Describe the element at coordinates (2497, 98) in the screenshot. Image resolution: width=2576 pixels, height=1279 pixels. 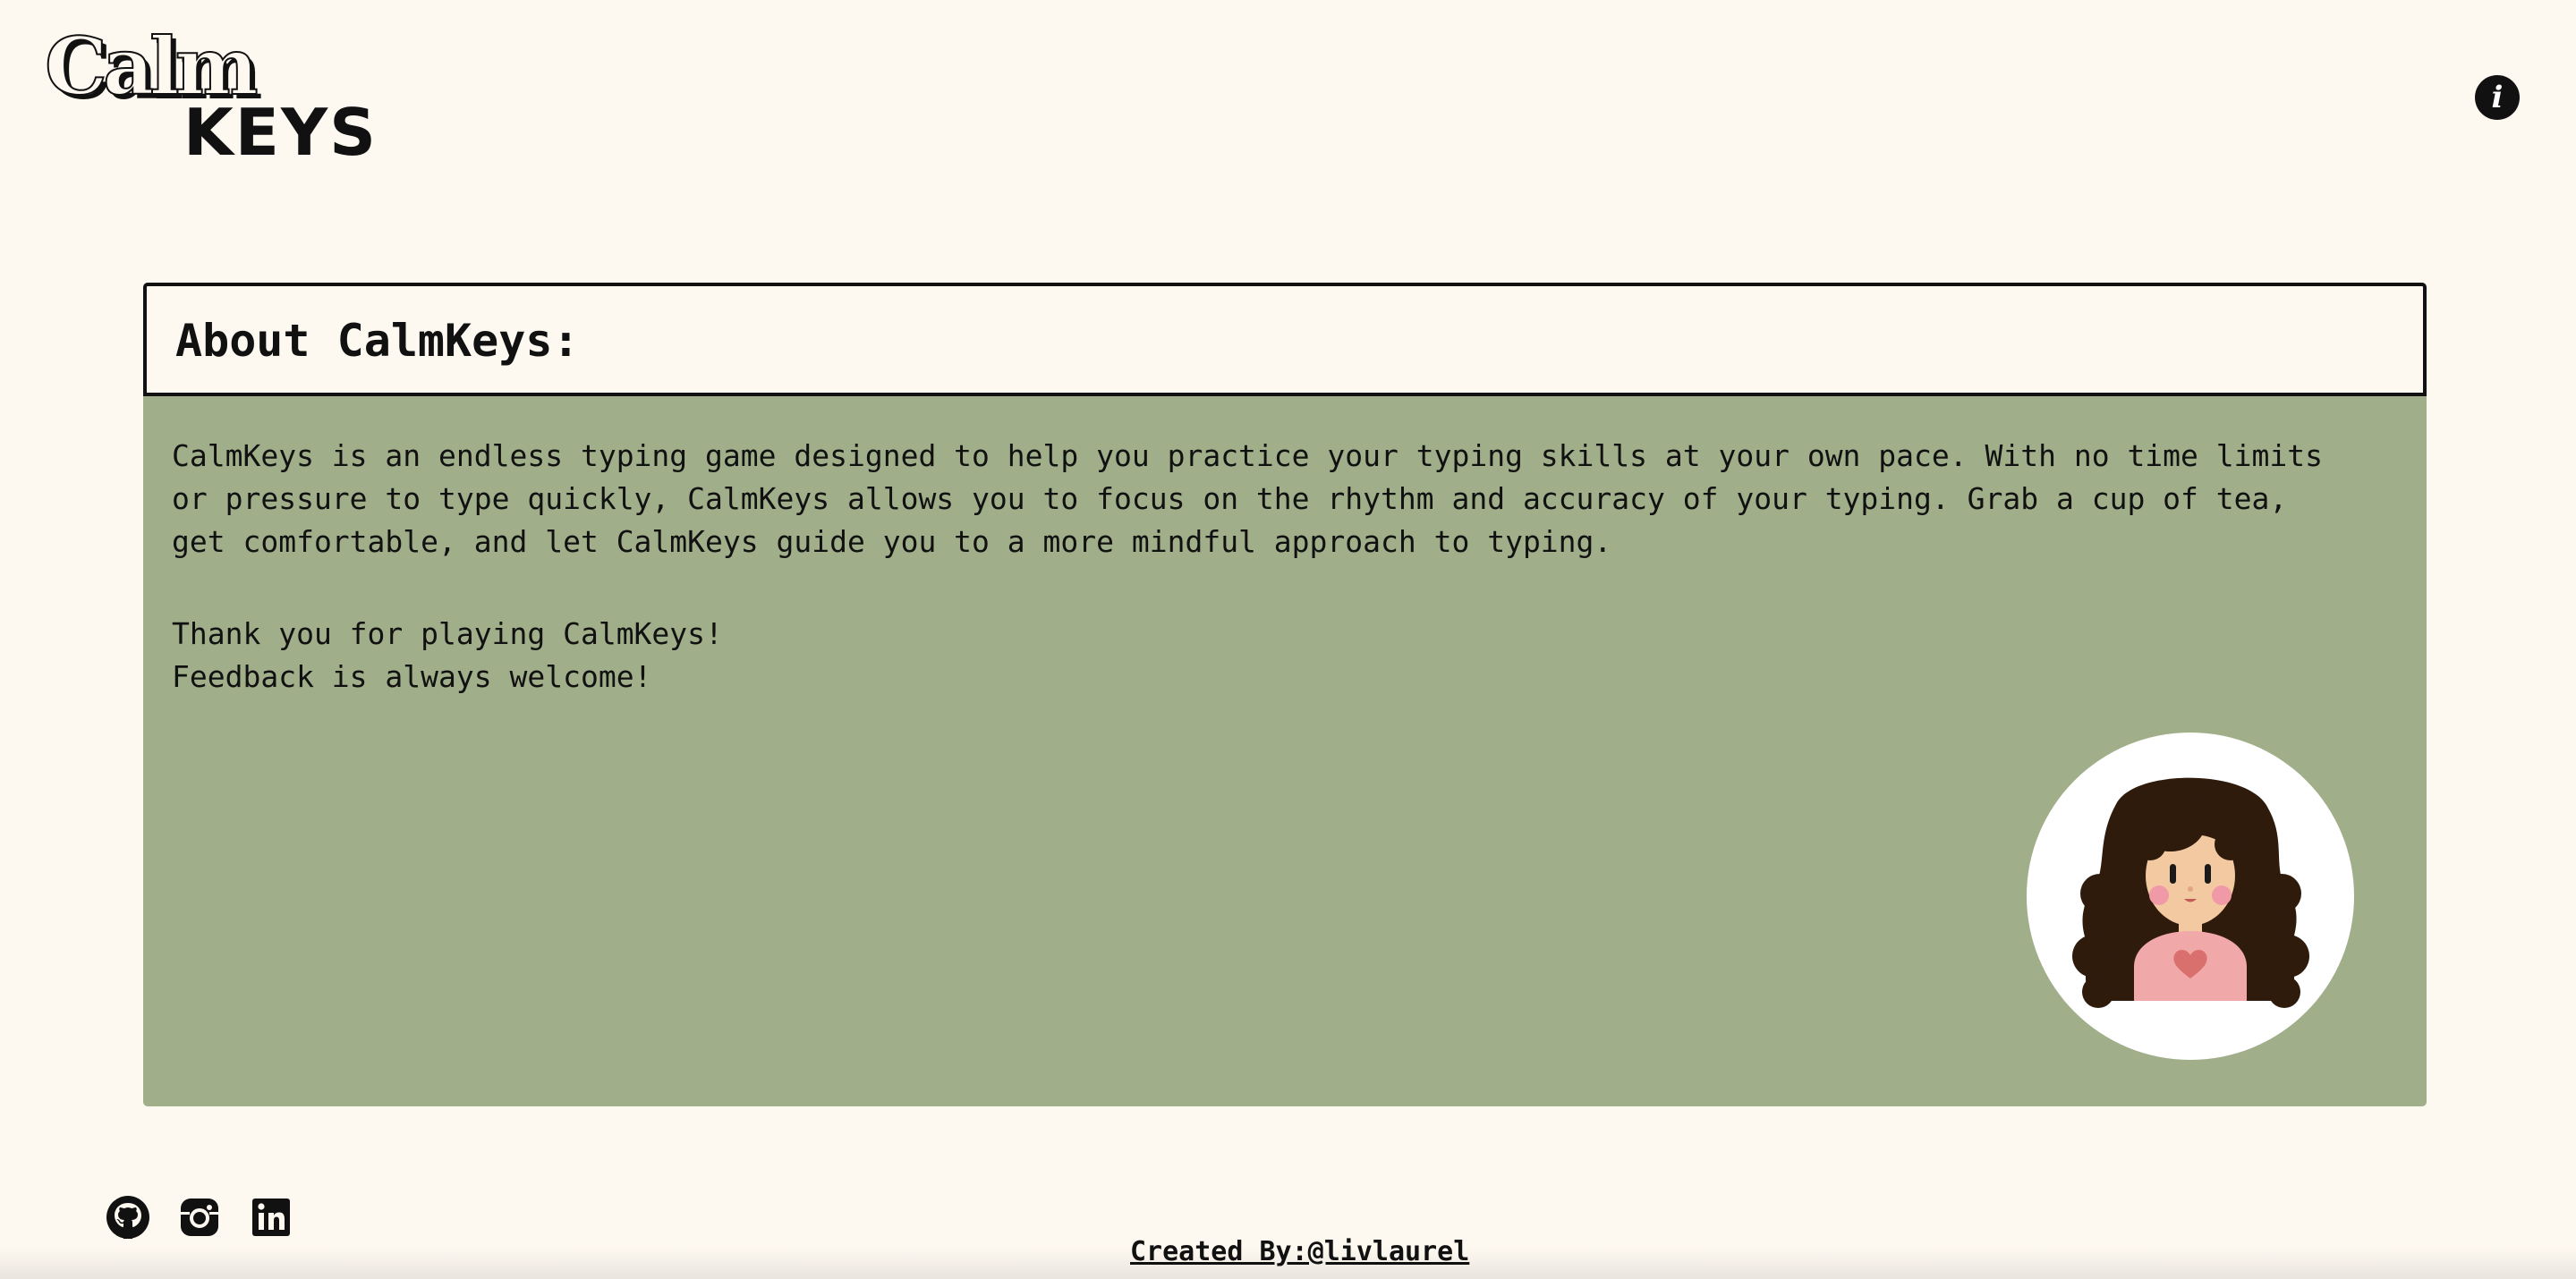
I see `info-icon: i` at that location.